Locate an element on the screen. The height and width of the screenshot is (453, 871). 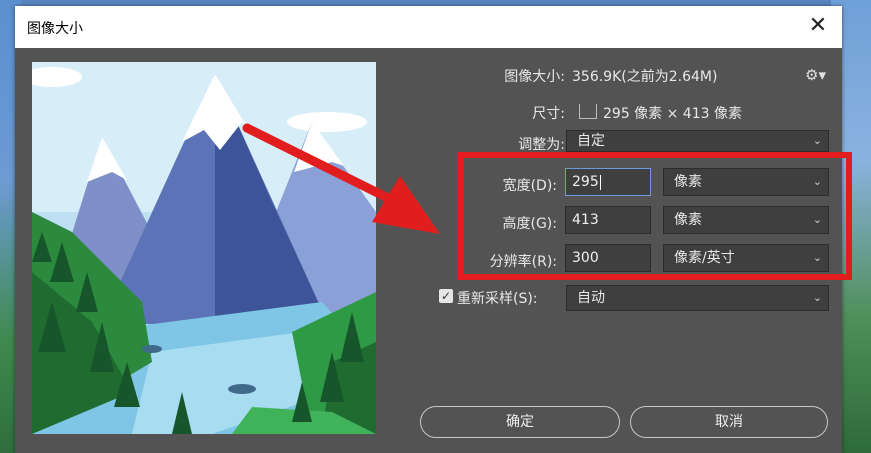
annotation-arrow is located at coordinates (341, 178).